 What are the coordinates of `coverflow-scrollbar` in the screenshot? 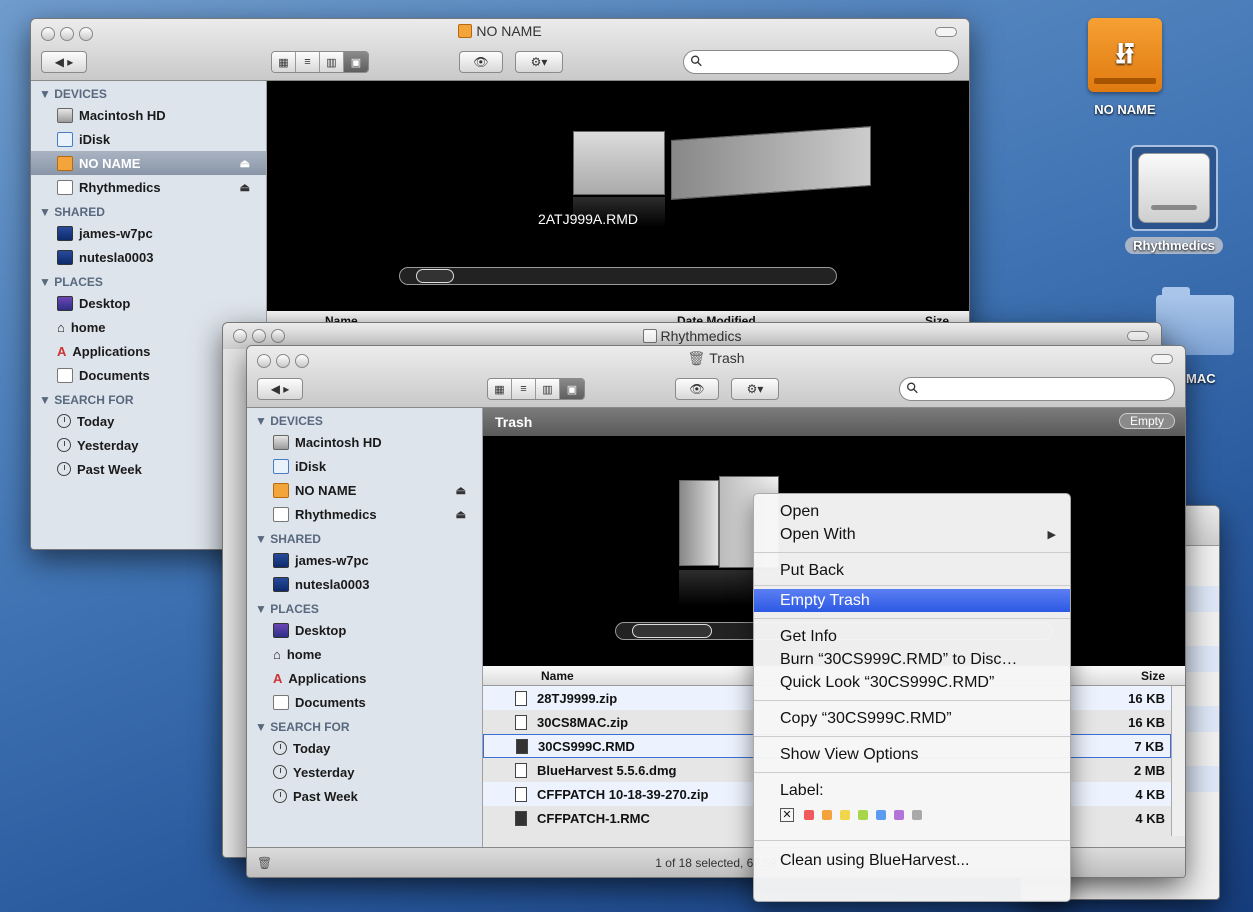 It's located at (618, 276).